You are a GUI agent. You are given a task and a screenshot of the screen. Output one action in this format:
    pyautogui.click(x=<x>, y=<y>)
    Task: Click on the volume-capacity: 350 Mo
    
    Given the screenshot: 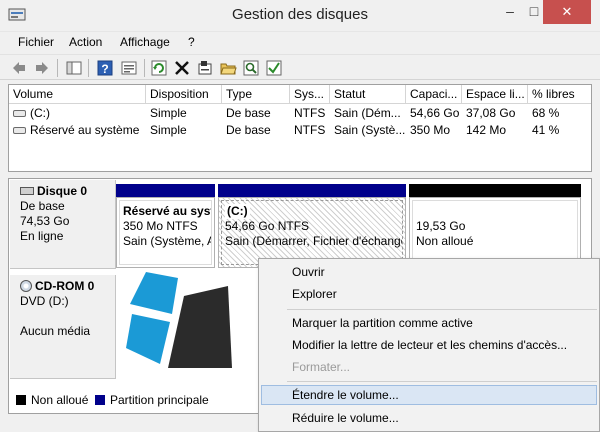 What is the action you would take?
    pyautogui.click(x=430, y=130)
    